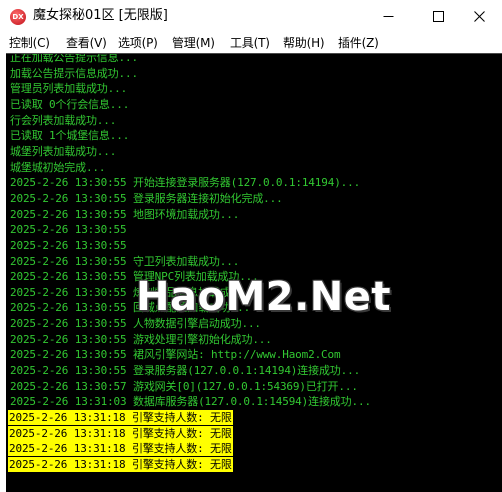  I want to click on minimize-icon, so click(388, 16).